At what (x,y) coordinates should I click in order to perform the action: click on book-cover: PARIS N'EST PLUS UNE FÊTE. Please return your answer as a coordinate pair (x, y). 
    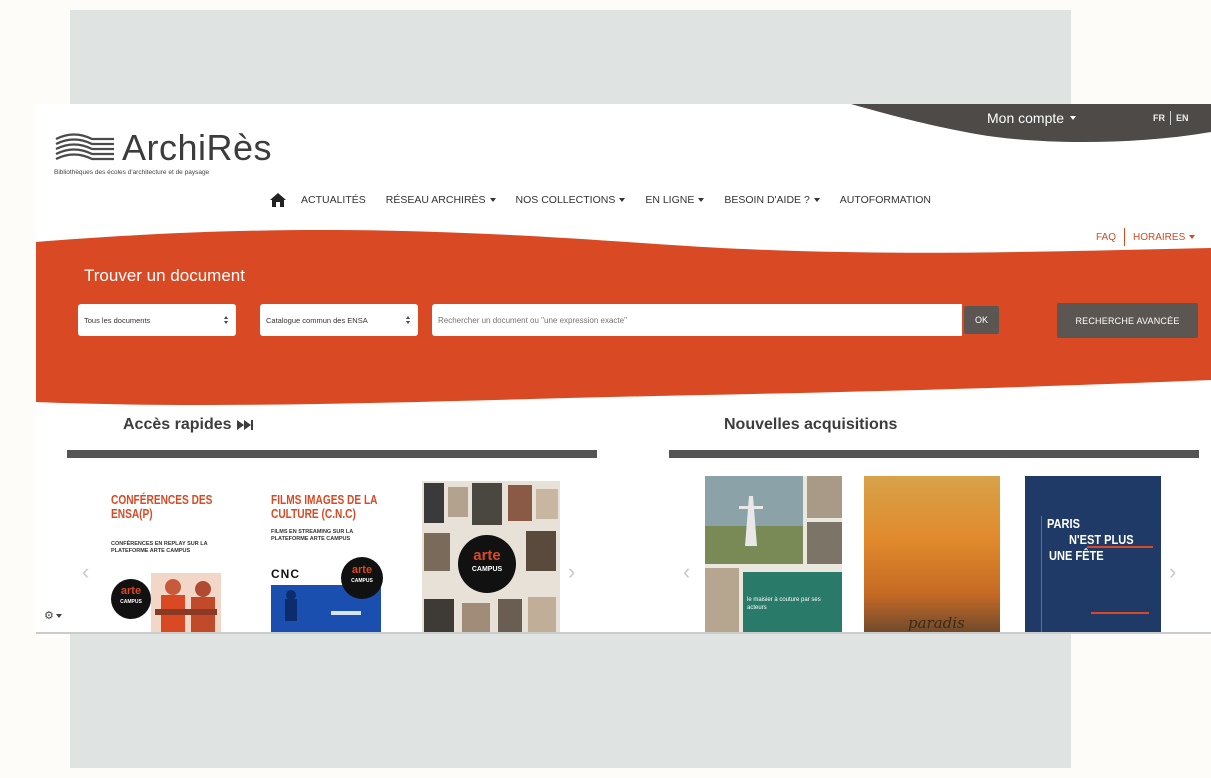
    Looking at the image, I should click on (1093, 554).